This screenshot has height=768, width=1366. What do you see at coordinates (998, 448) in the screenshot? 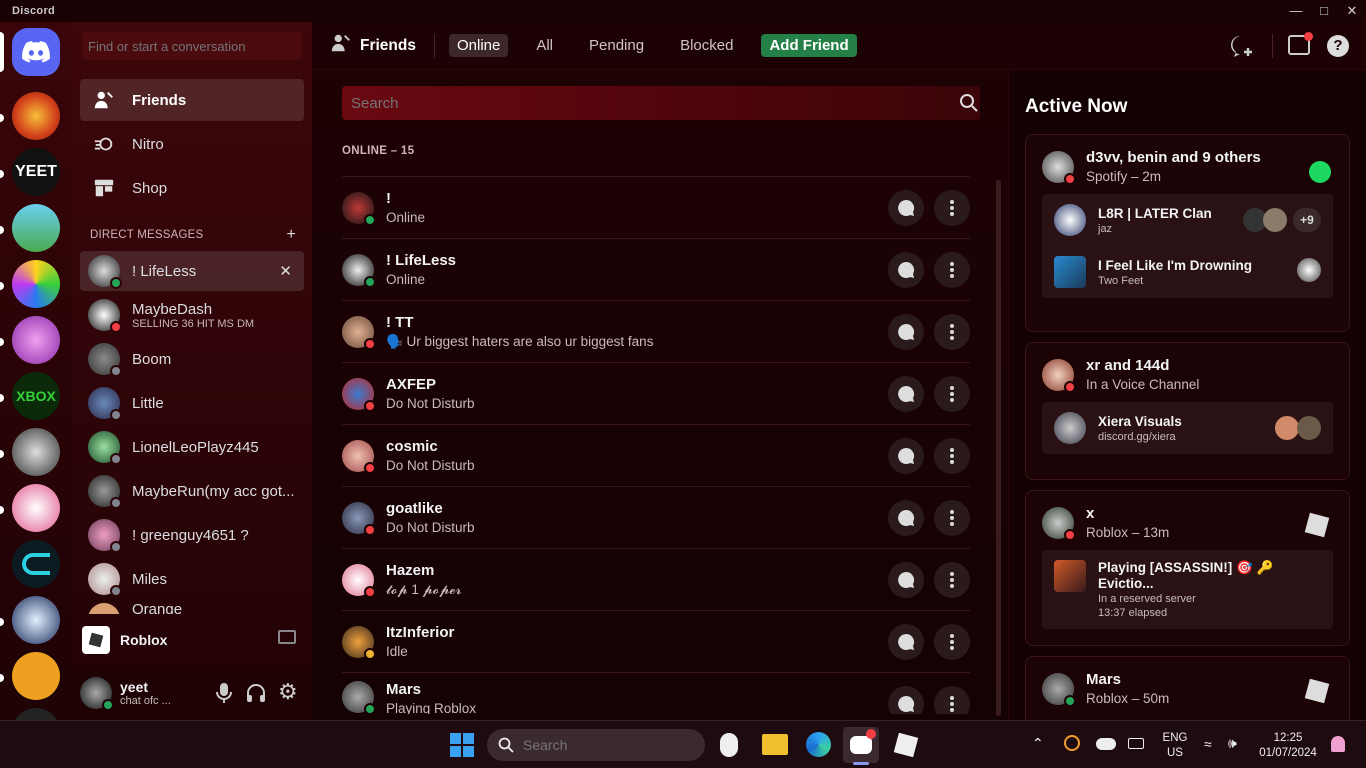
I see `scrollbar` at bounding box center [998, 448].